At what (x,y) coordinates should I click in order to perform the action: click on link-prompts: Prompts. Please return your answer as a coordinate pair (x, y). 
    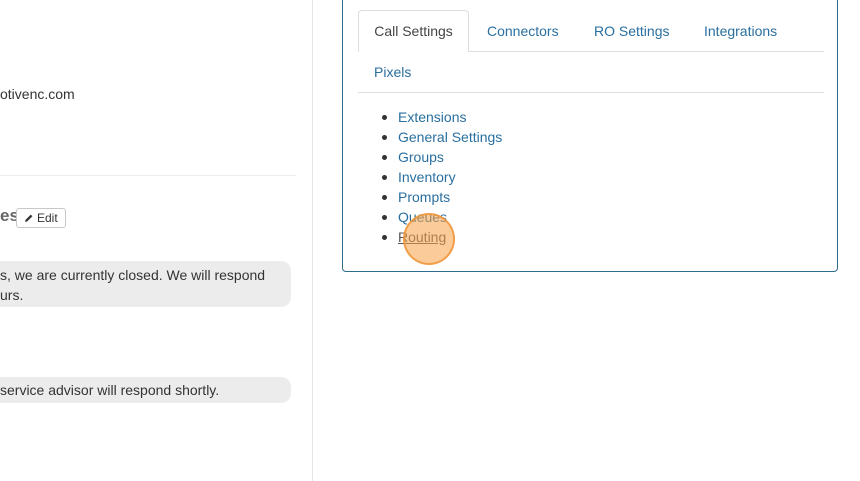
    Looking at the image, I should click on (424, 197).